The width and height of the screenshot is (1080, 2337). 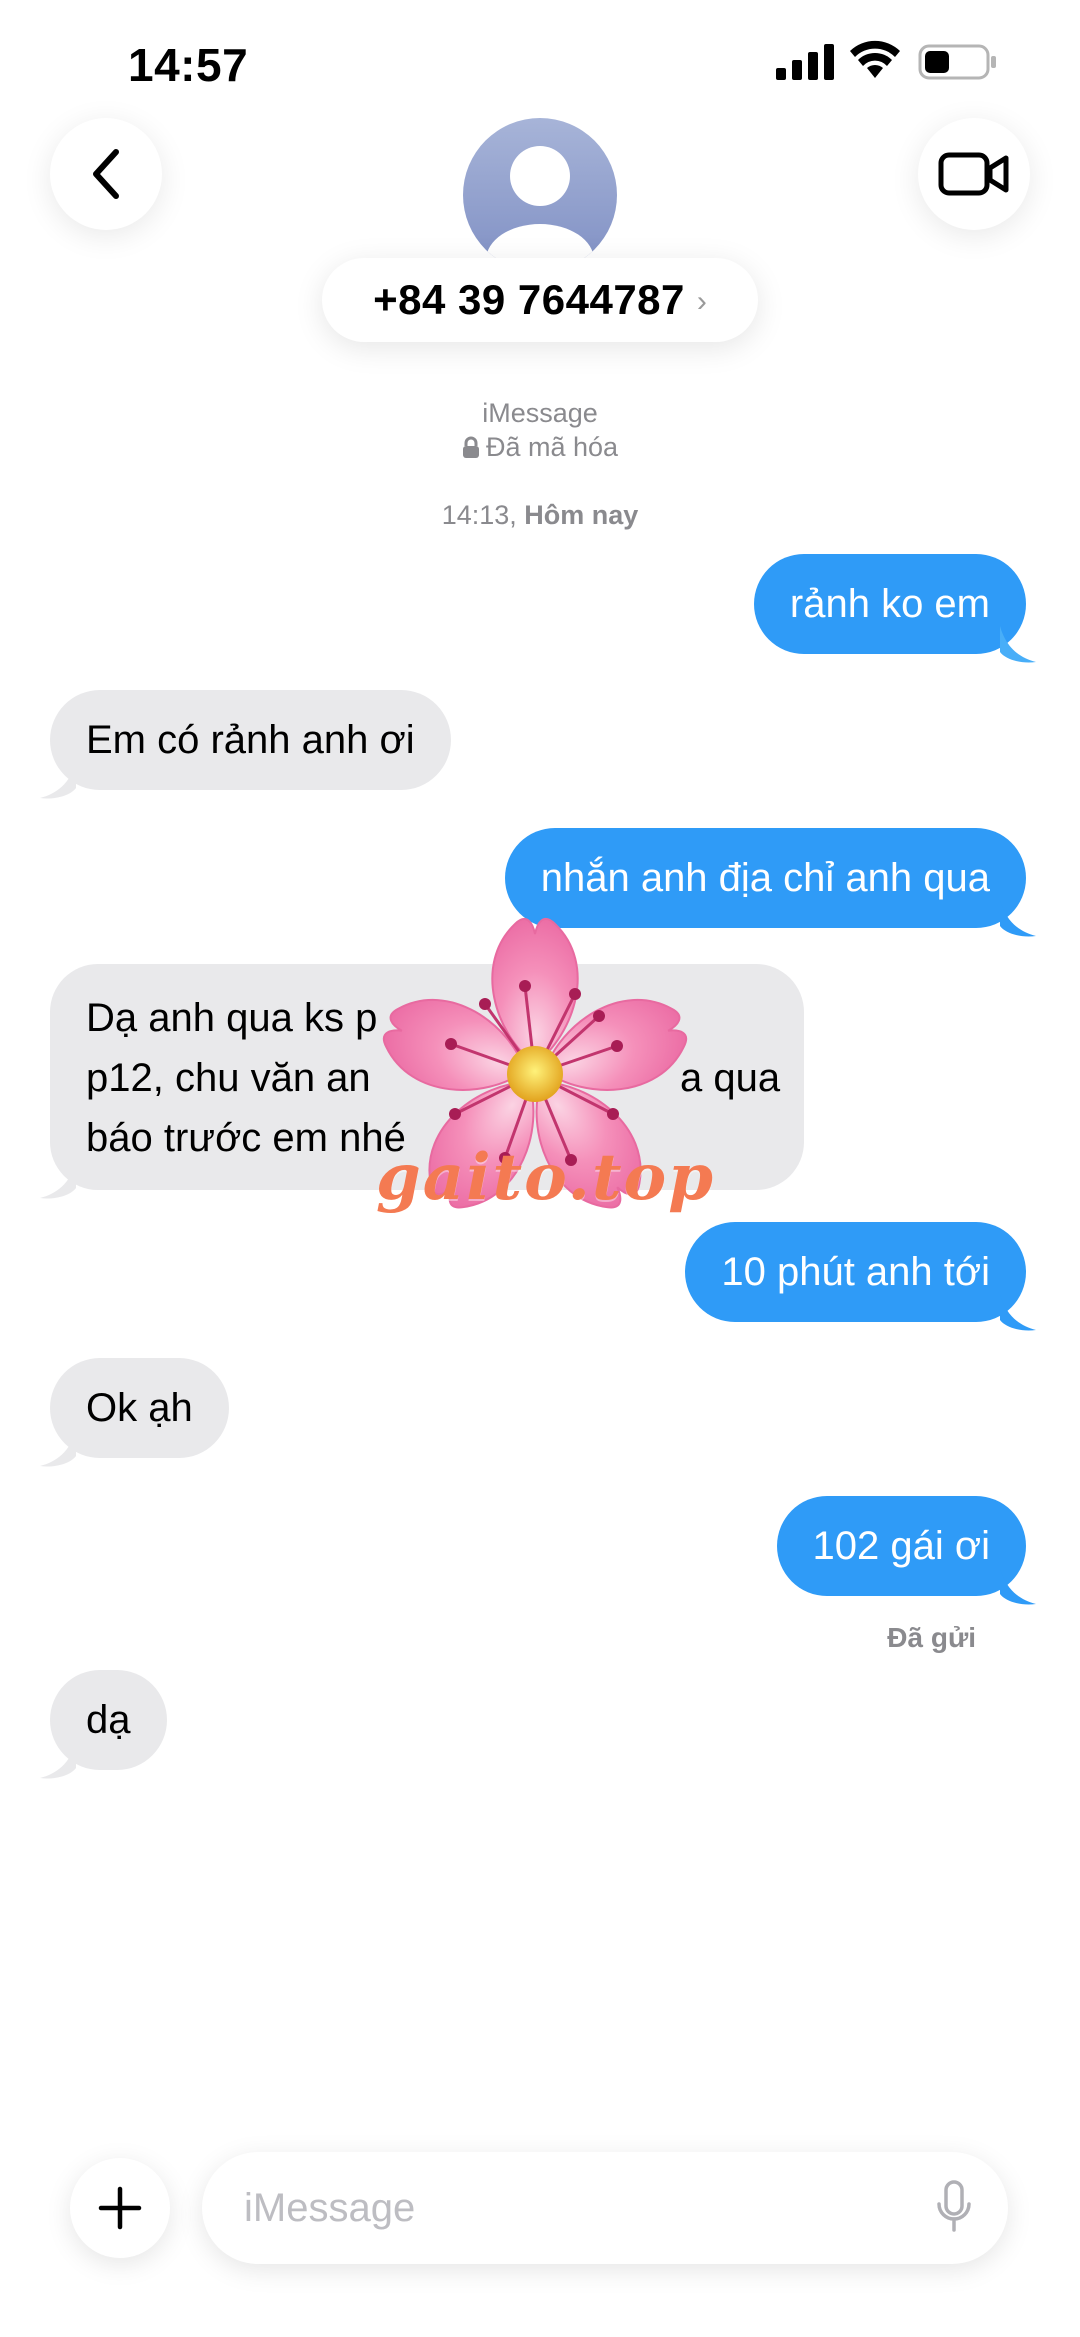 I want to click on watermark-text: gaito.top, so click(x=545, y=1177).